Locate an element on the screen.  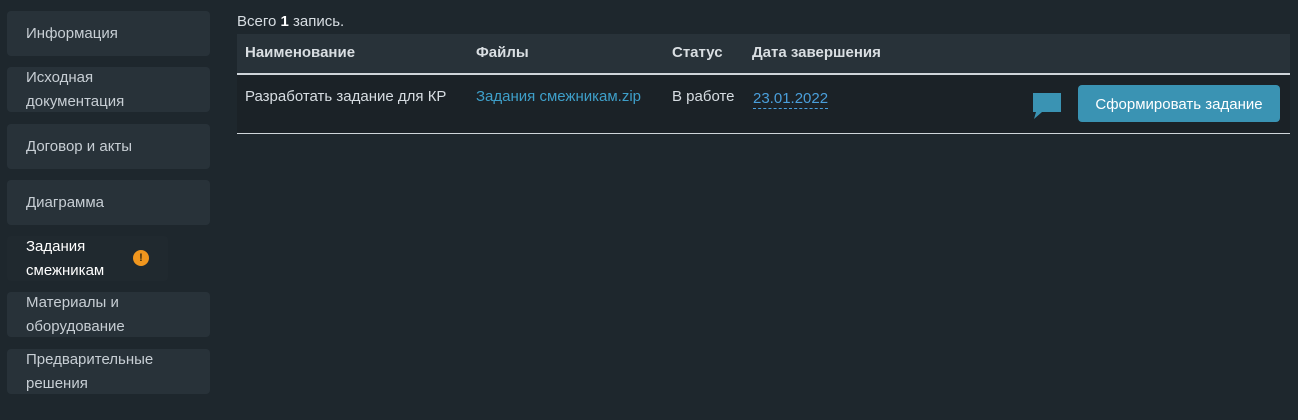
file-link: Задания смежникам.zip is located at coordinates (558, 96).